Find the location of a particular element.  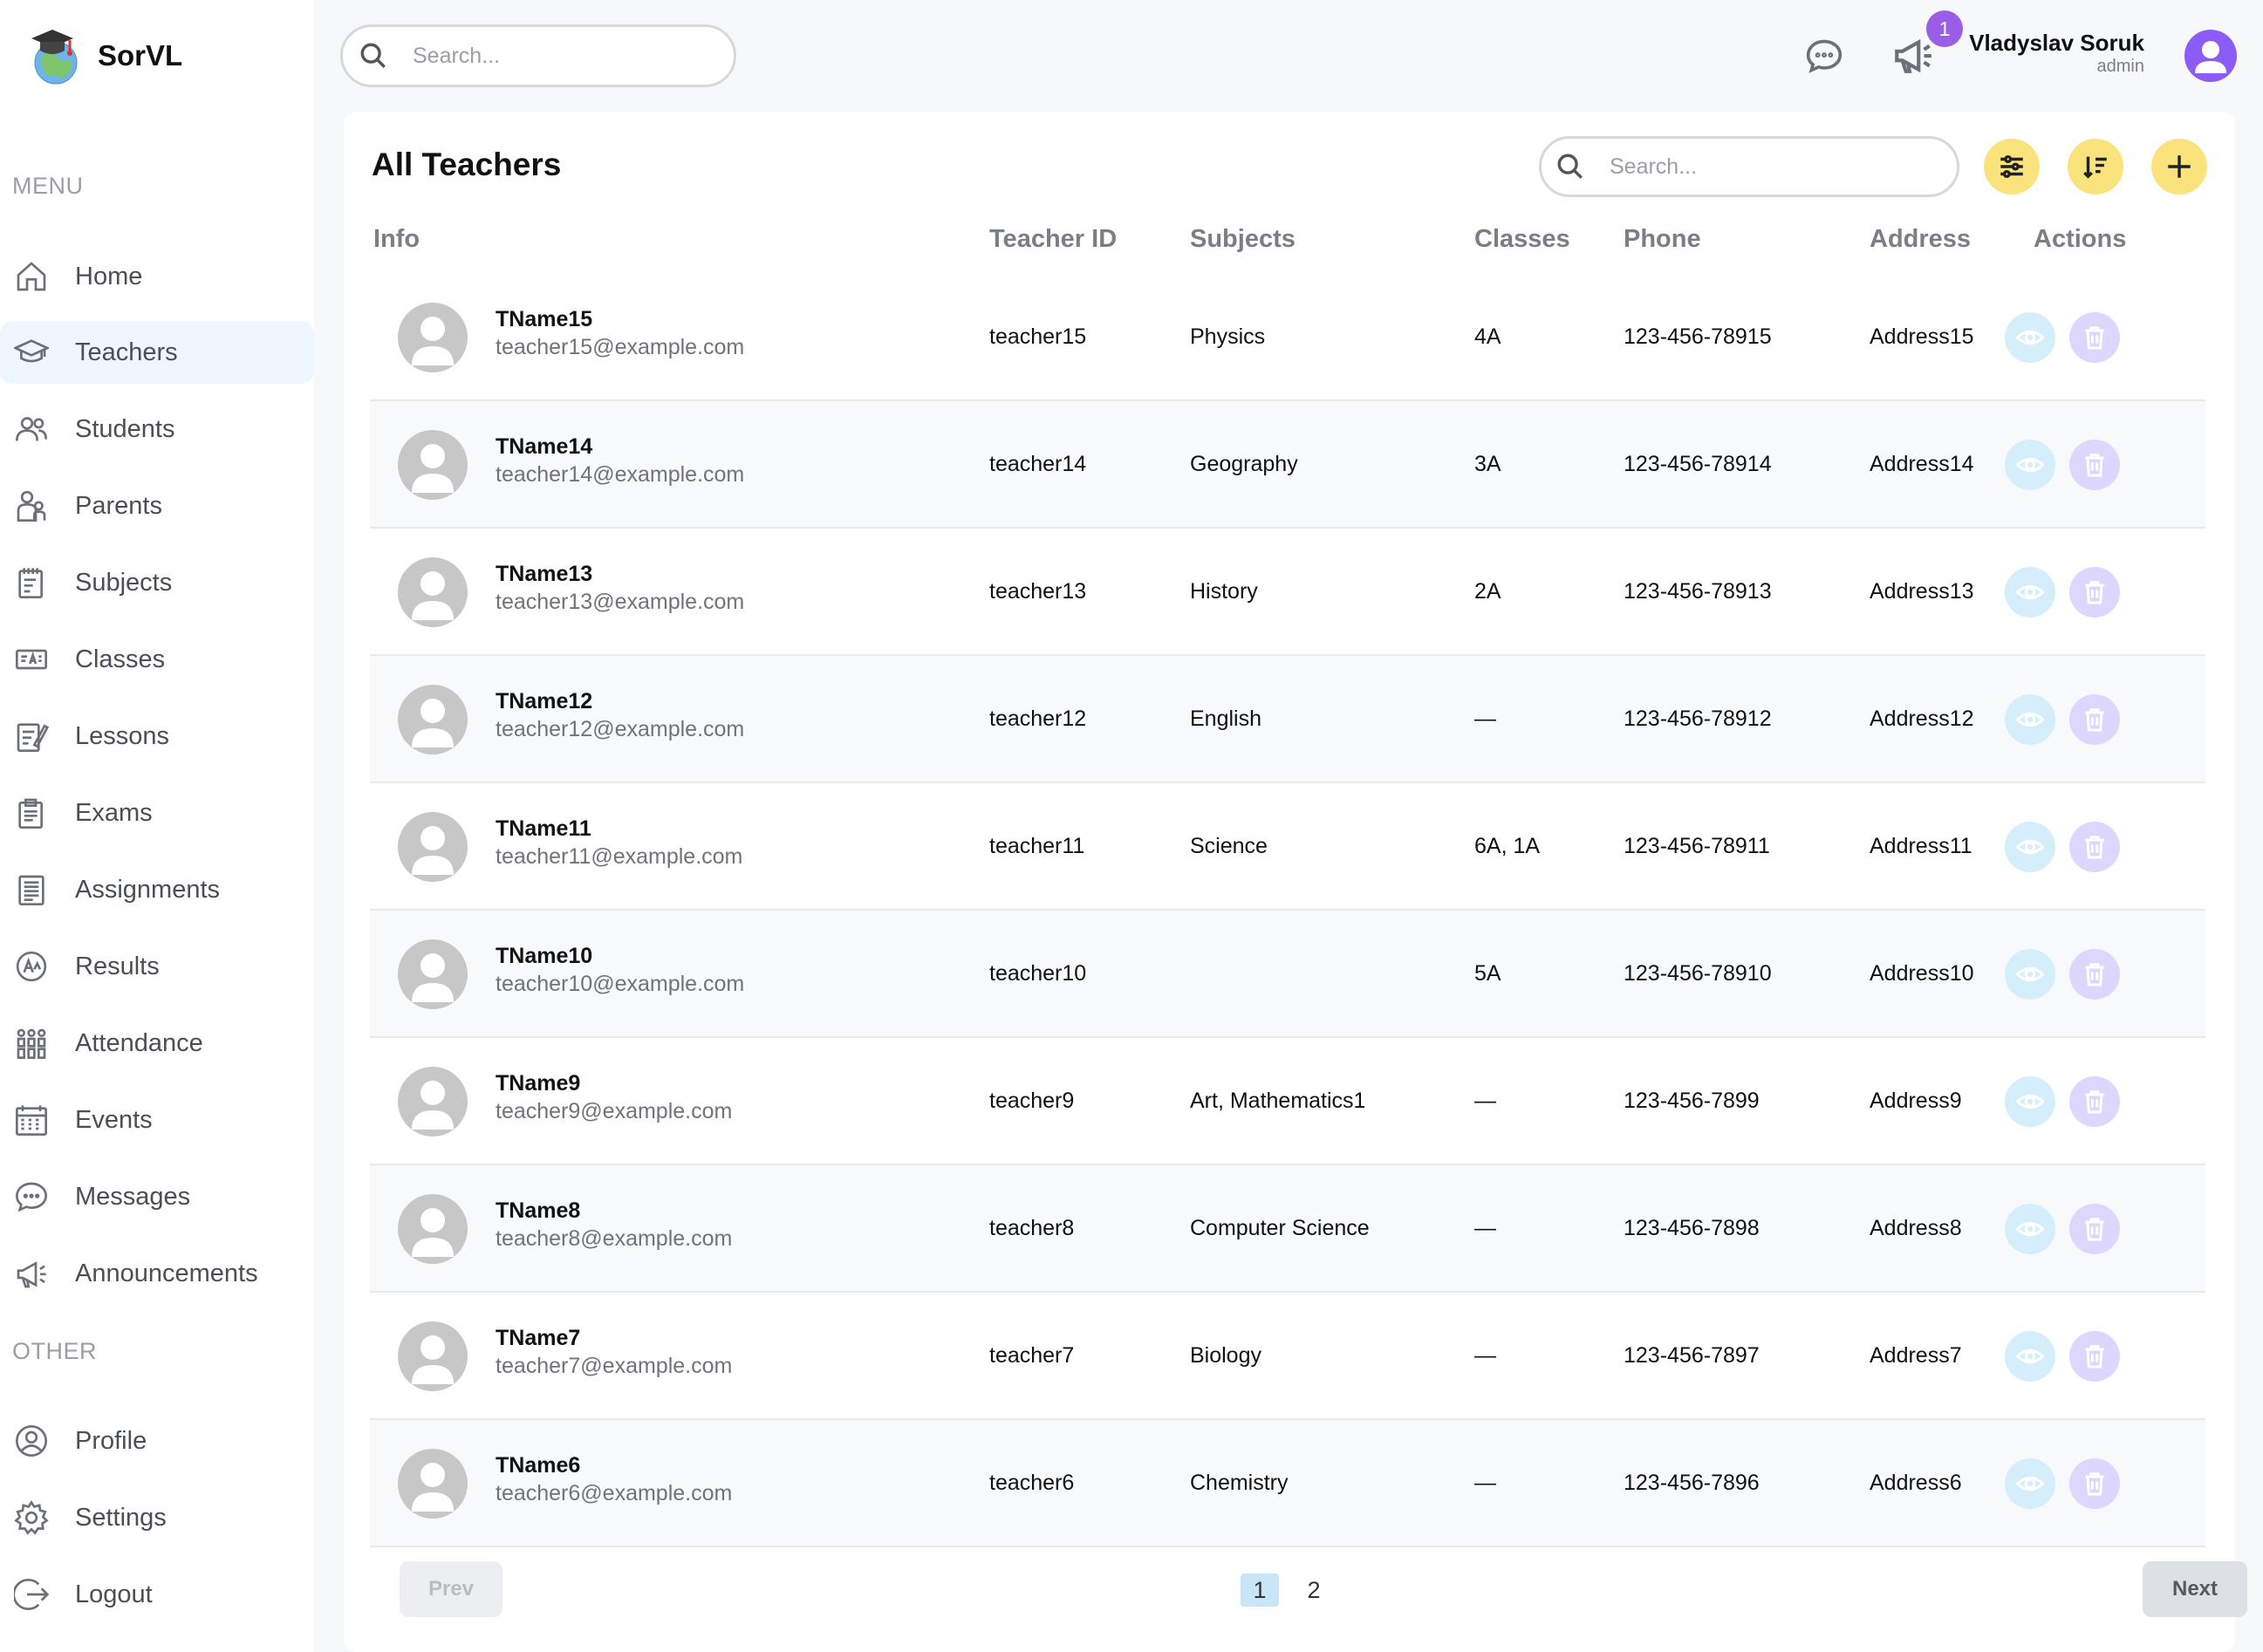

user-avatar is located at coordinates (2210, 56).